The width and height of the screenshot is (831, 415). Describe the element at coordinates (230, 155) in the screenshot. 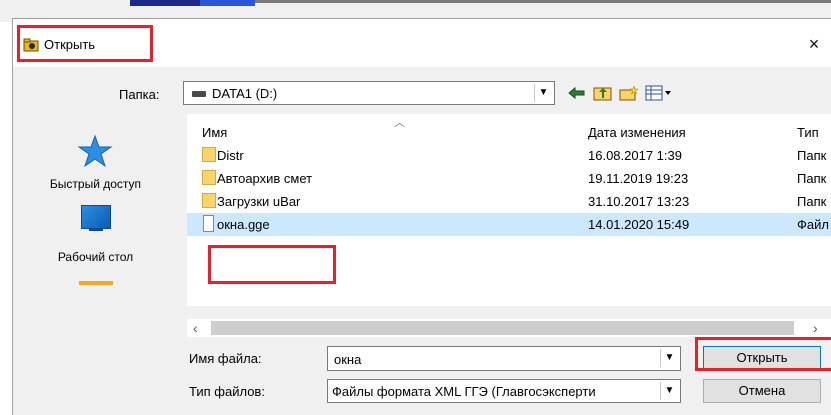

I see `file-name: Distr` at that location.